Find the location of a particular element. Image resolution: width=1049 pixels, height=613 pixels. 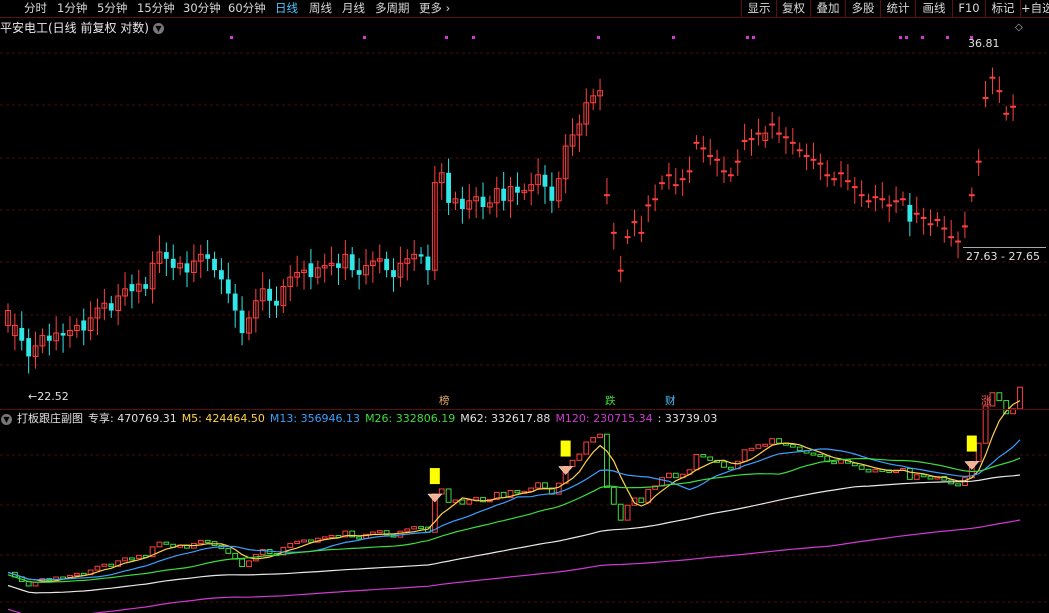

diamond-icon: ◇ is located at coordinates (1019, 27).